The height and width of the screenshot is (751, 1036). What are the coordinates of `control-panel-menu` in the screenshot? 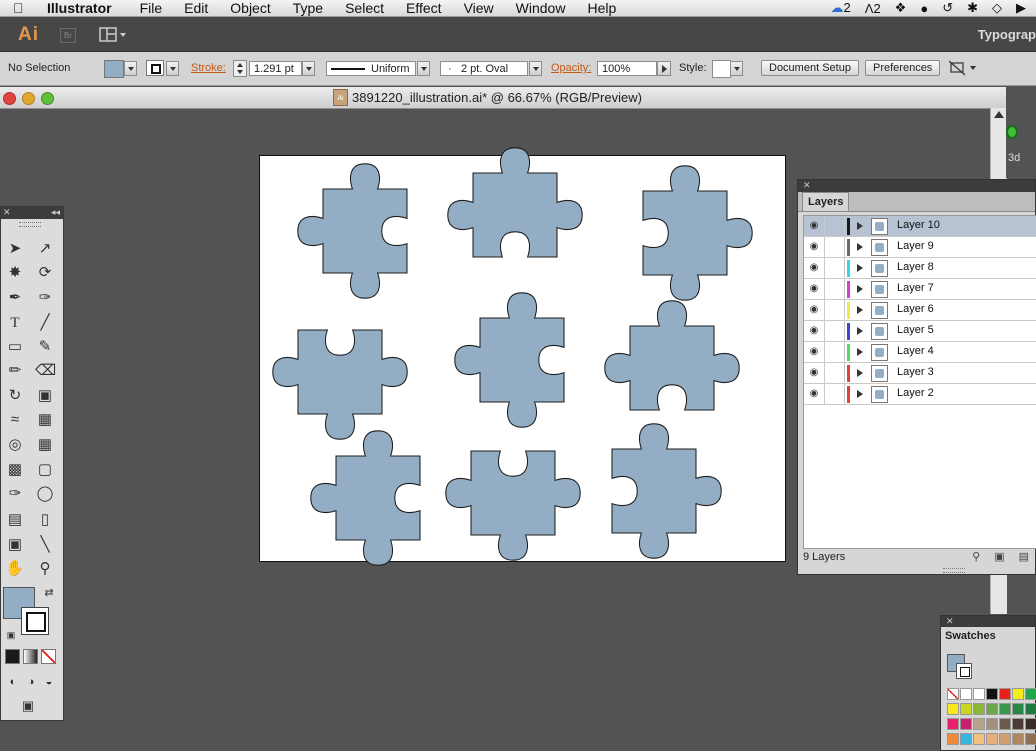 It's located at (963, 68).